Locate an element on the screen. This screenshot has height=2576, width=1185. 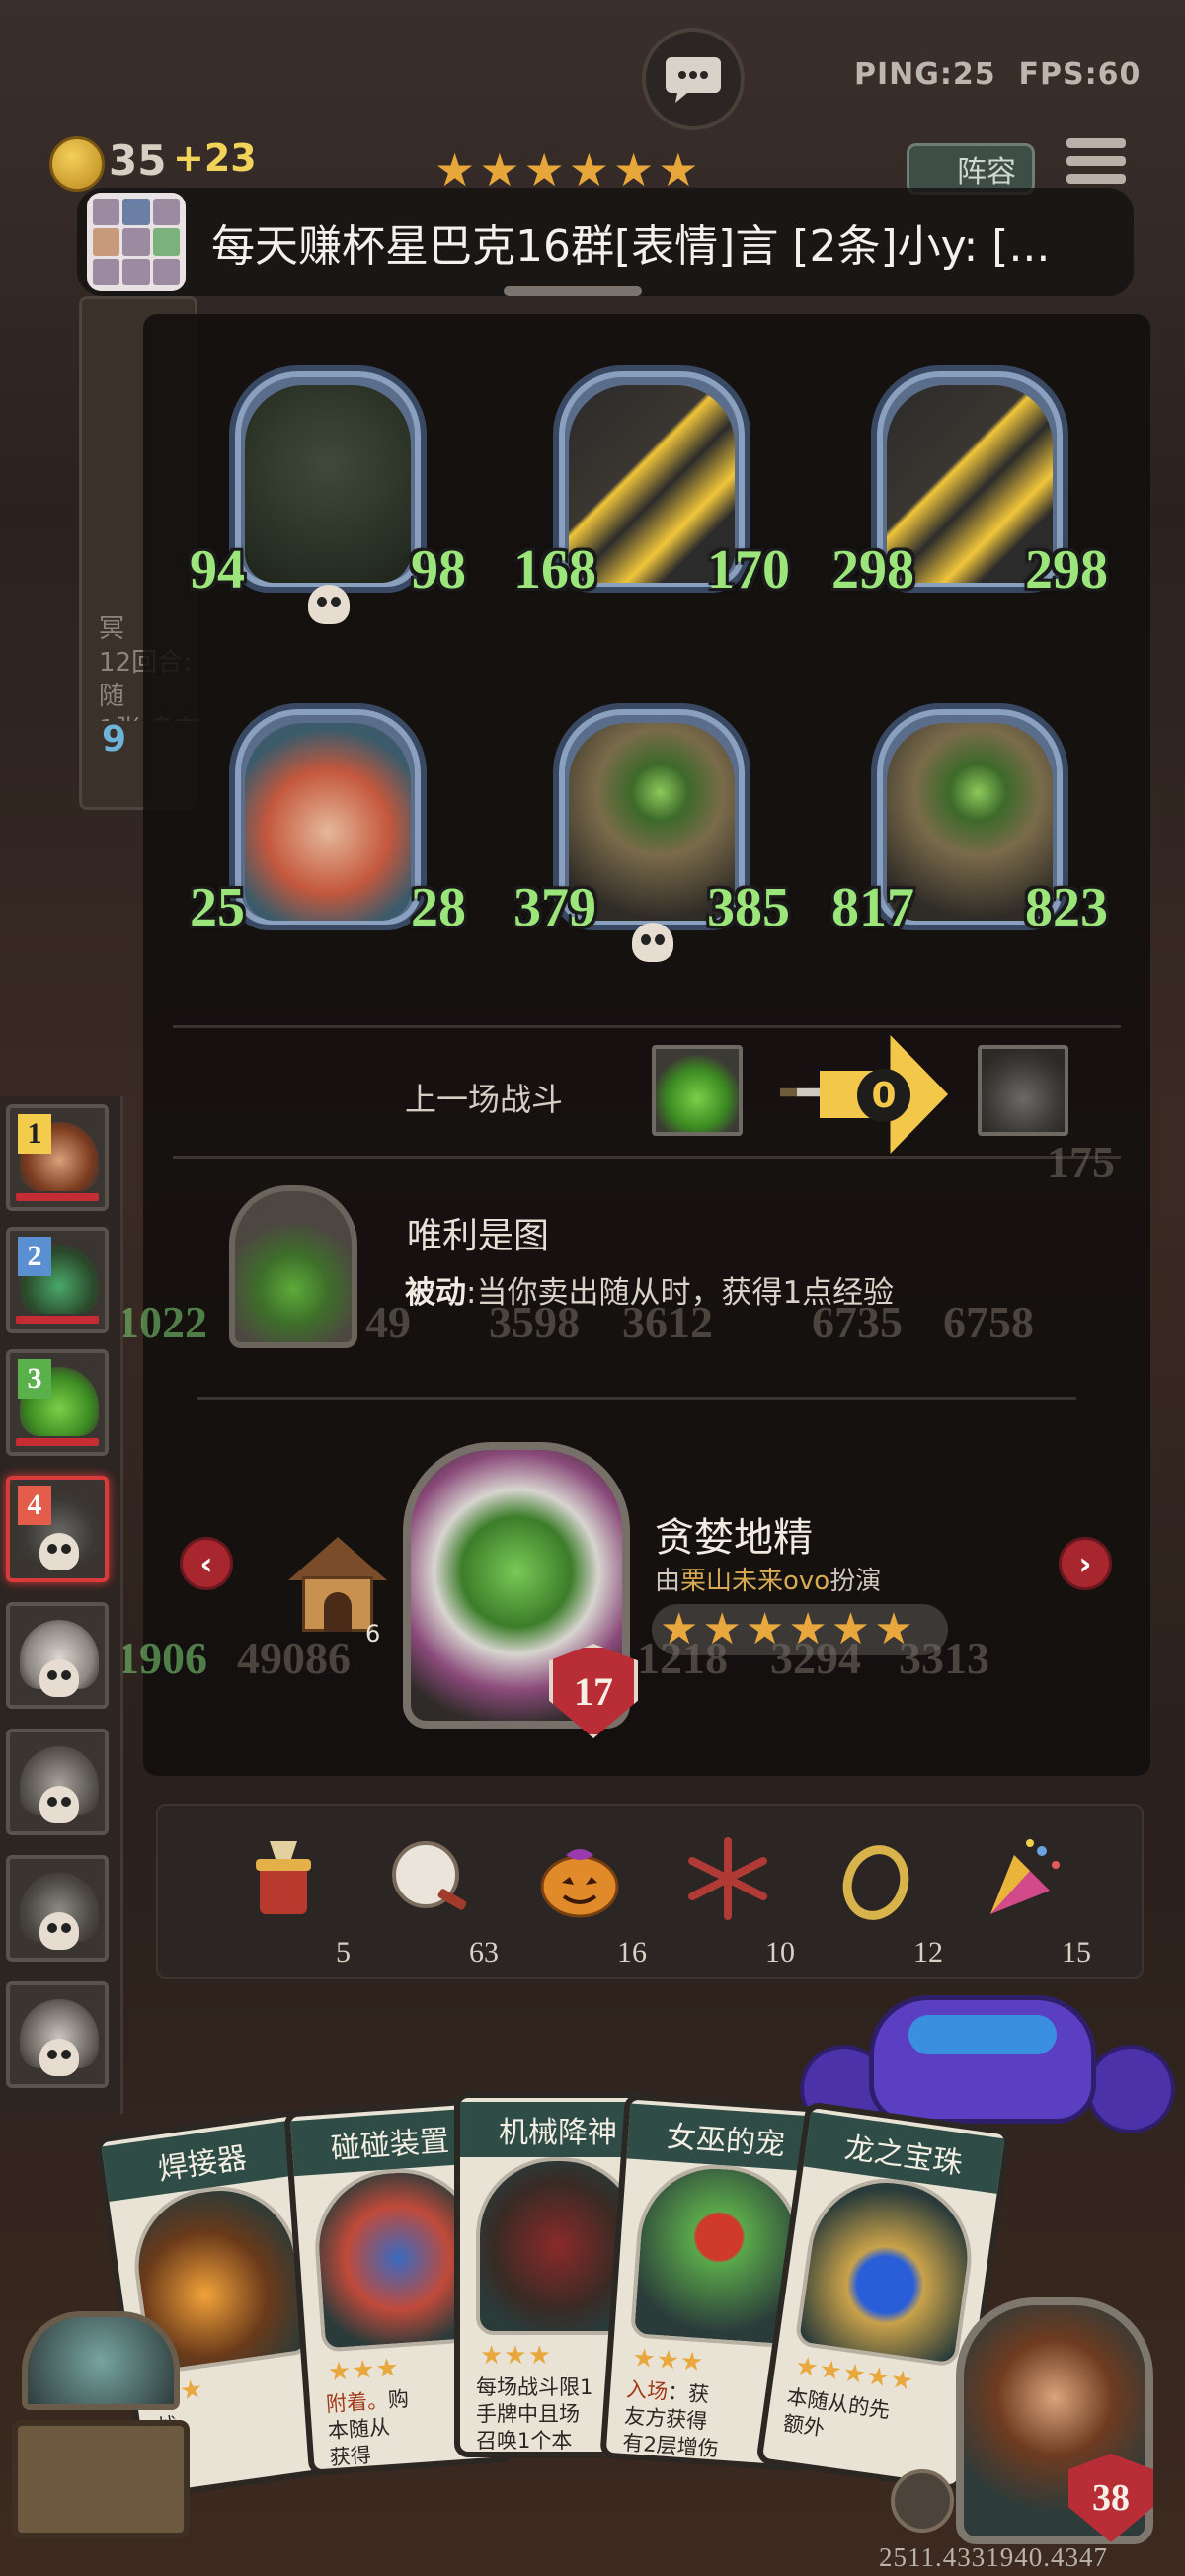
minion-health: 385 is located at coordinates (749, 907).